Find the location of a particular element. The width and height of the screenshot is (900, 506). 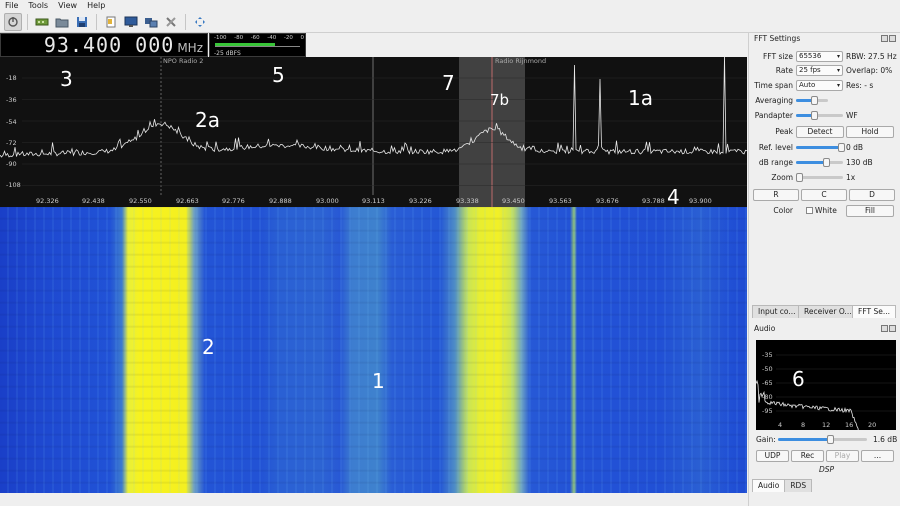

fullscreen-icon is located at coordinates (200, 22).